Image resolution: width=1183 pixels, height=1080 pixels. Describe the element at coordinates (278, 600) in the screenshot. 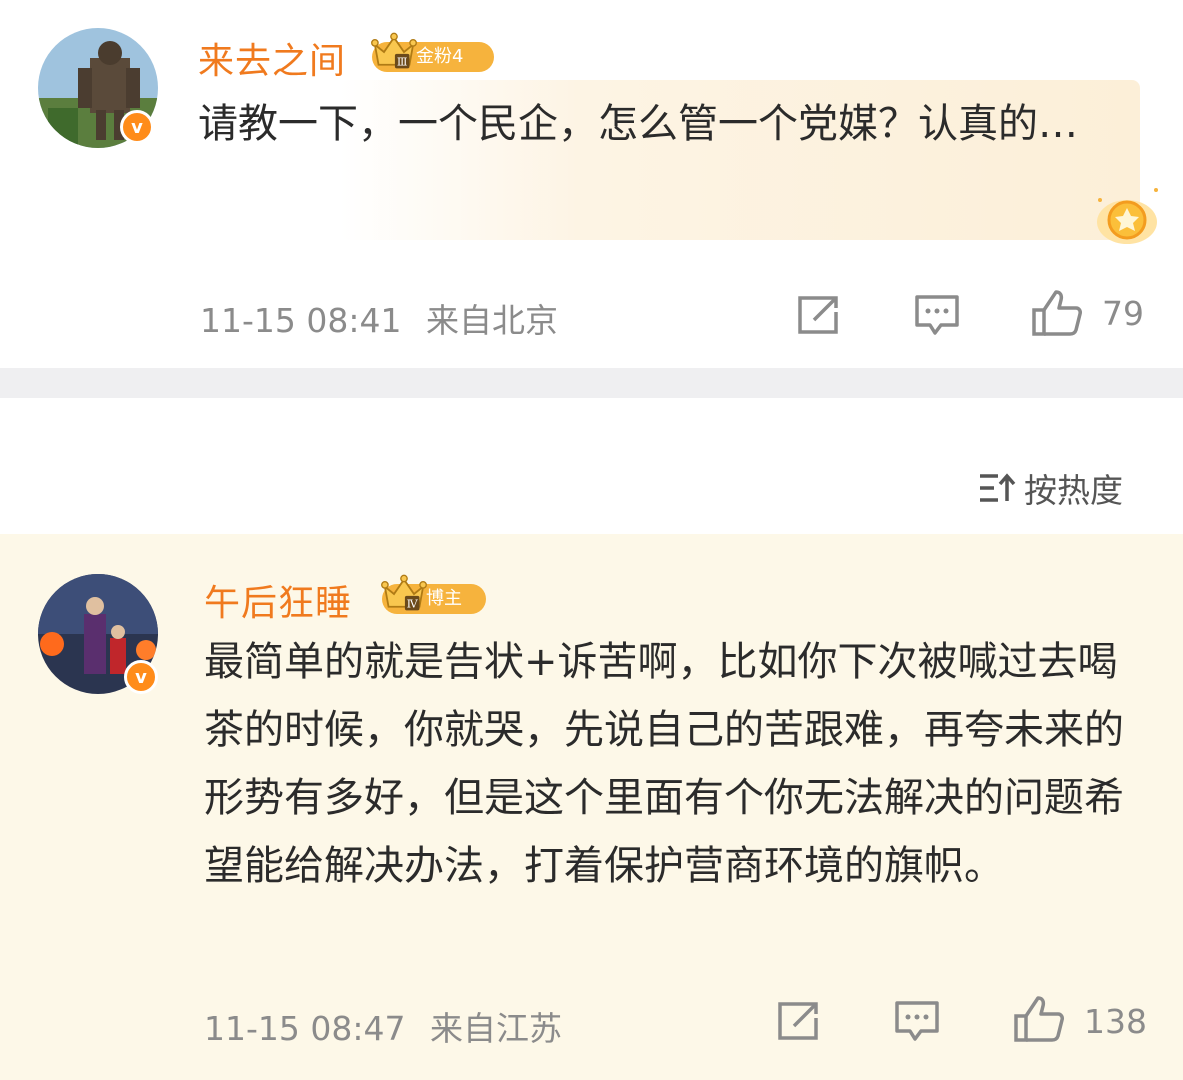

I see `username: 午后狂睡` at that location.